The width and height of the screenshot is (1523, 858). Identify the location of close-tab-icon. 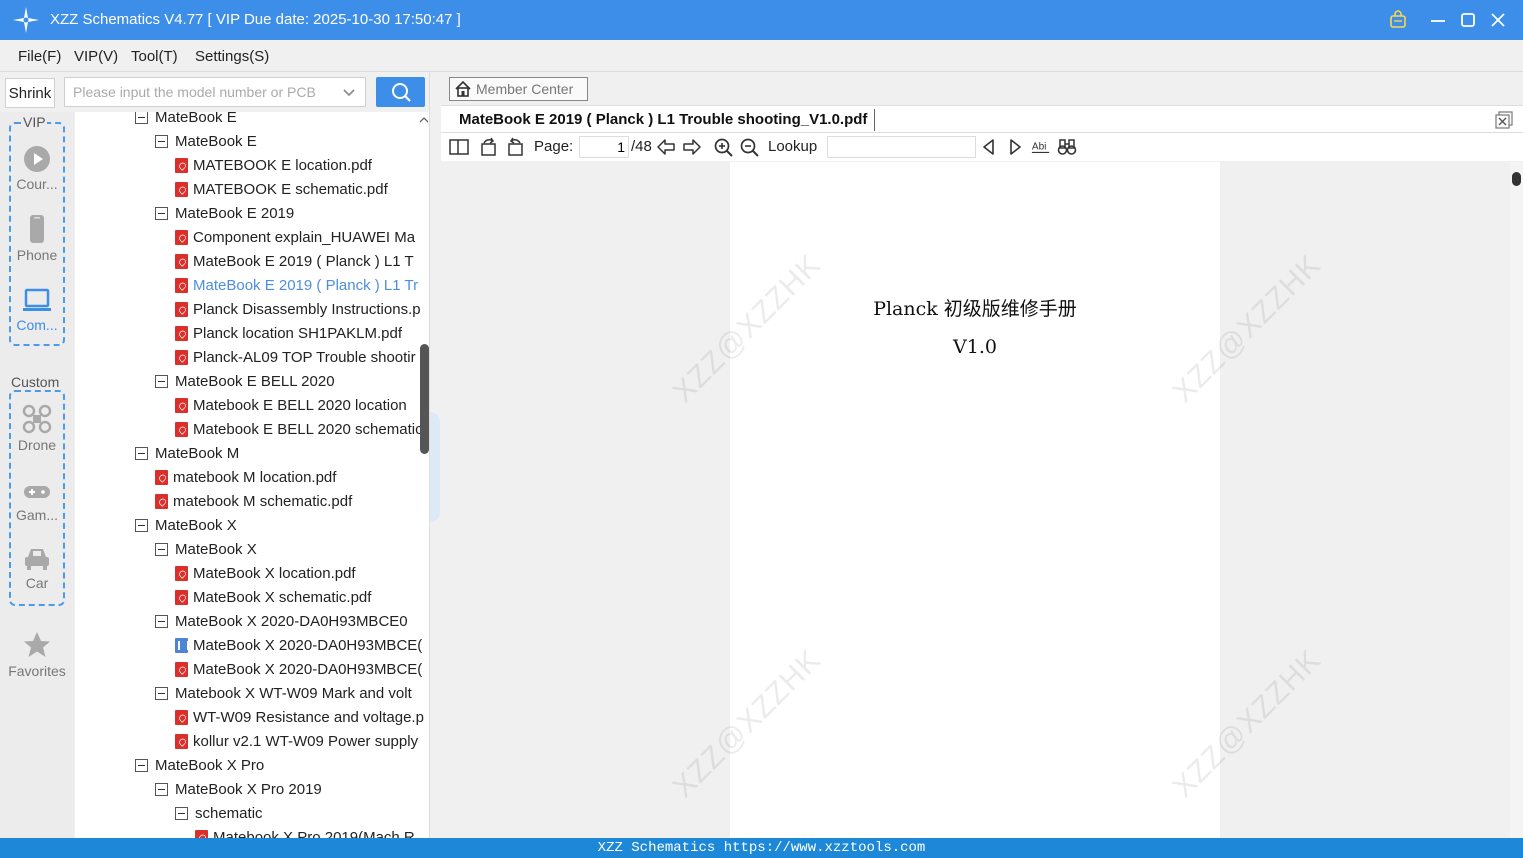
(1504, 120).